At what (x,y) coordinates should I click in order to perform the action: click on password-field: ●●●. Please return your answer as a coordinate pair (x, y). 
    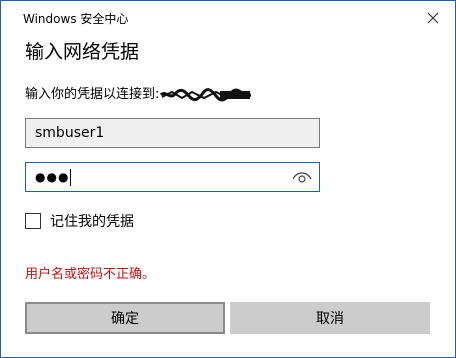
    Looking at the image, I should click on (172, 177).